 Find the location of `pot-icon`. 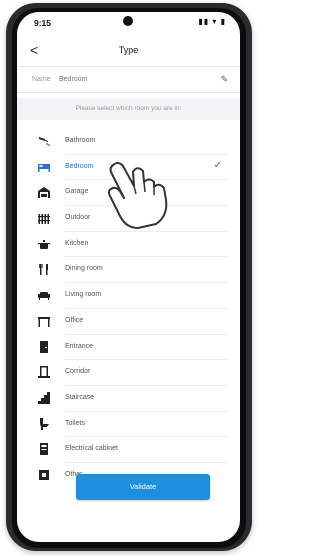

pot-icon is located at coordinates (44, 244).